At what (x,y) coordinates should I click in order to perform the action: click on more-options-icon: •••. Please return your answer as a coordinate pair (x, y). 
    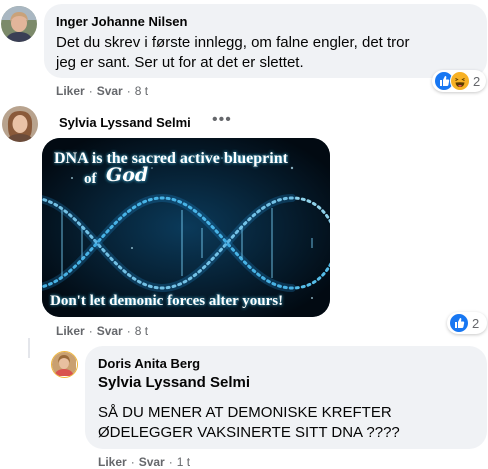
    Looking at the image, I should click on (222, 120).